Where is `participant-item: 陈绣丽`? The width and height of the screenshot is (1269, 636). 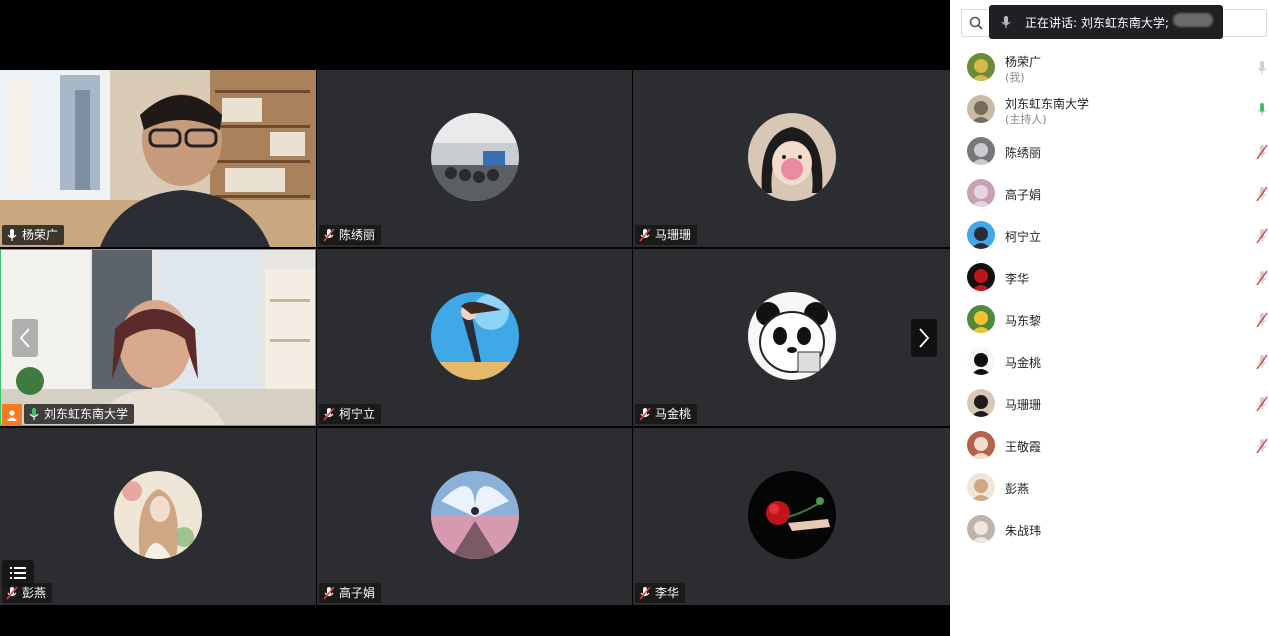 participant-item: 陈绣丽 is located at coordinates (1109, 152).